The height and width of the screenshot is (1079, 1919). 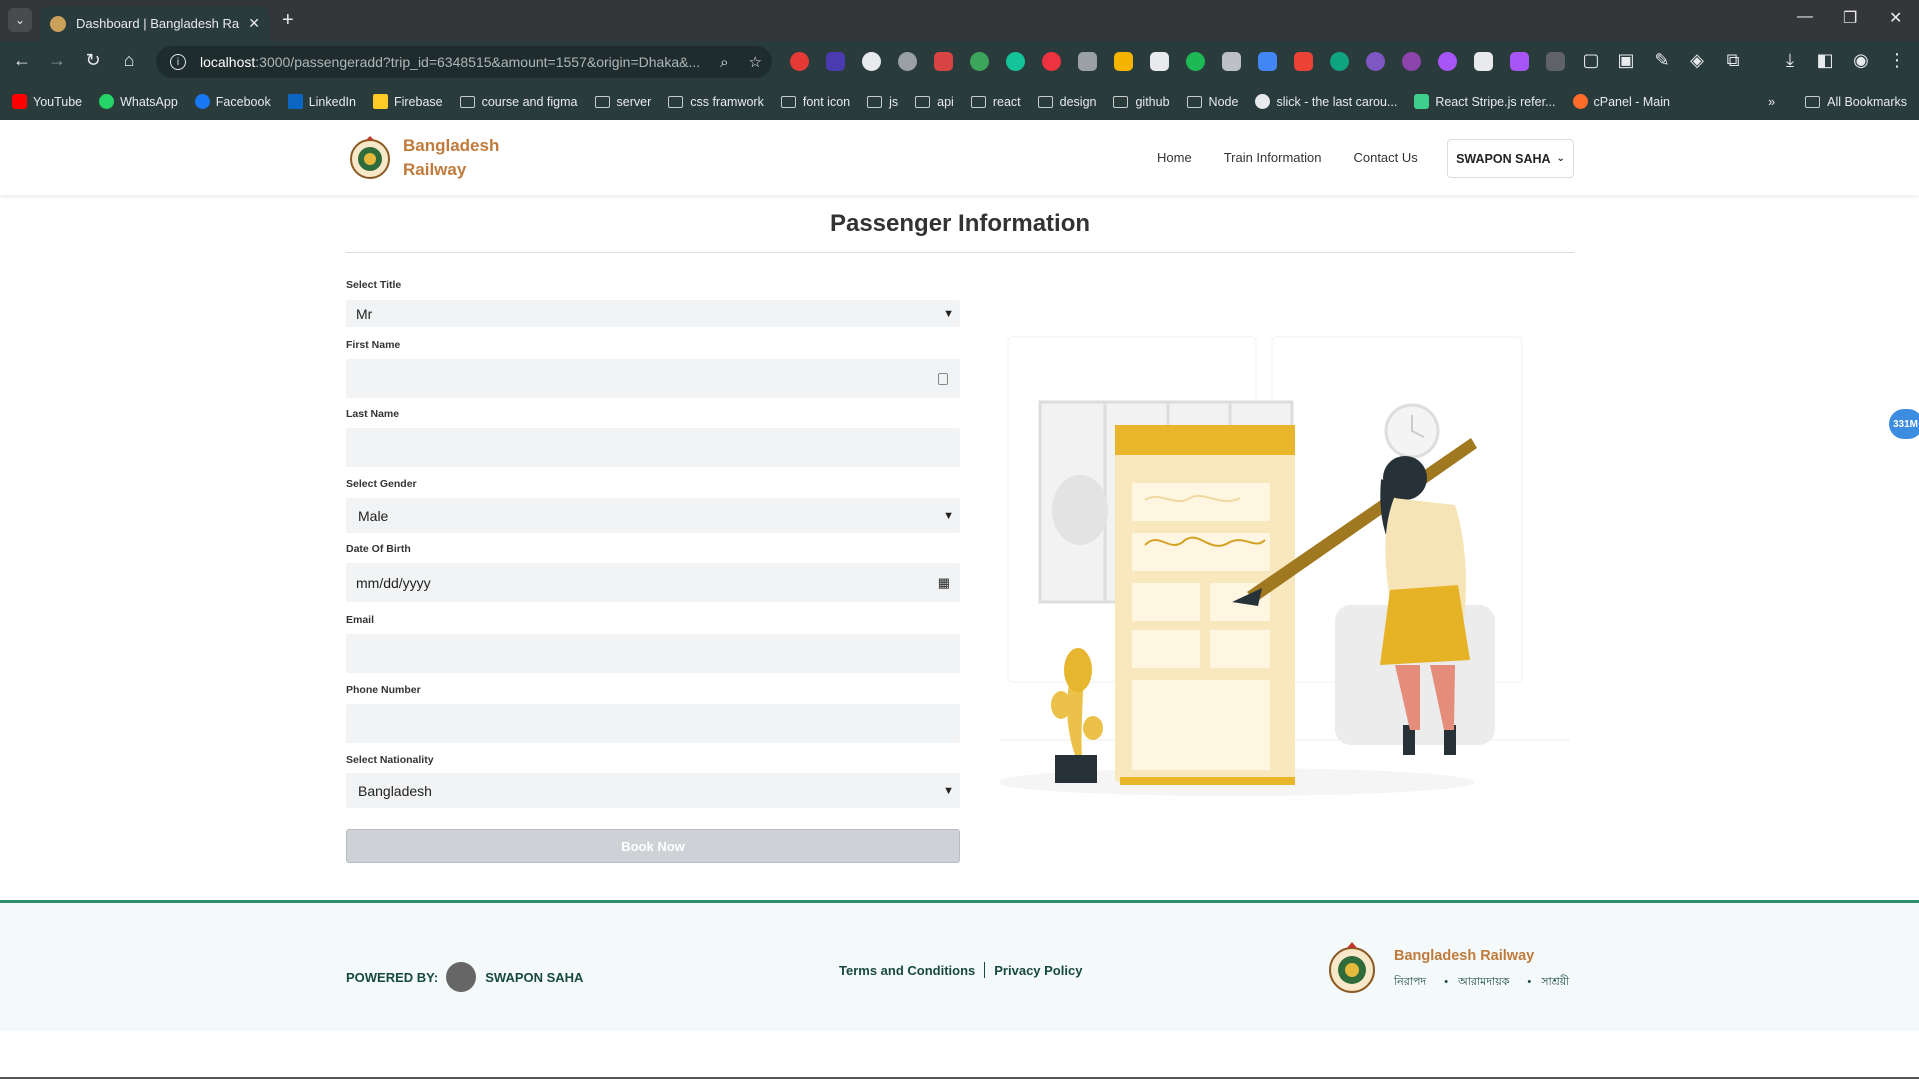 I want to click on floating-badge: 331M, so click(x=1904, y=424).